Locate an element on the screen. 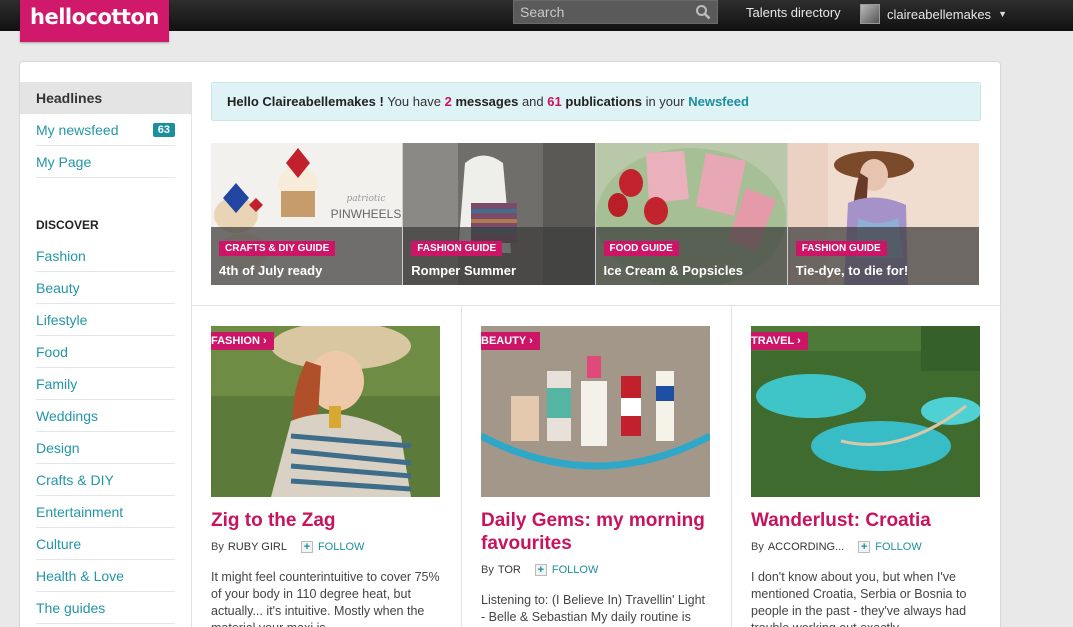  banner-text: in your is located at coordinates (665, 101).